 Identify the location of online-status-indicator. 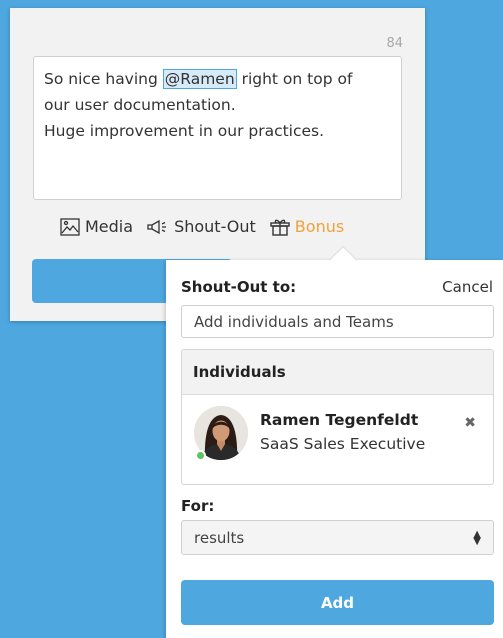
(200, 455).